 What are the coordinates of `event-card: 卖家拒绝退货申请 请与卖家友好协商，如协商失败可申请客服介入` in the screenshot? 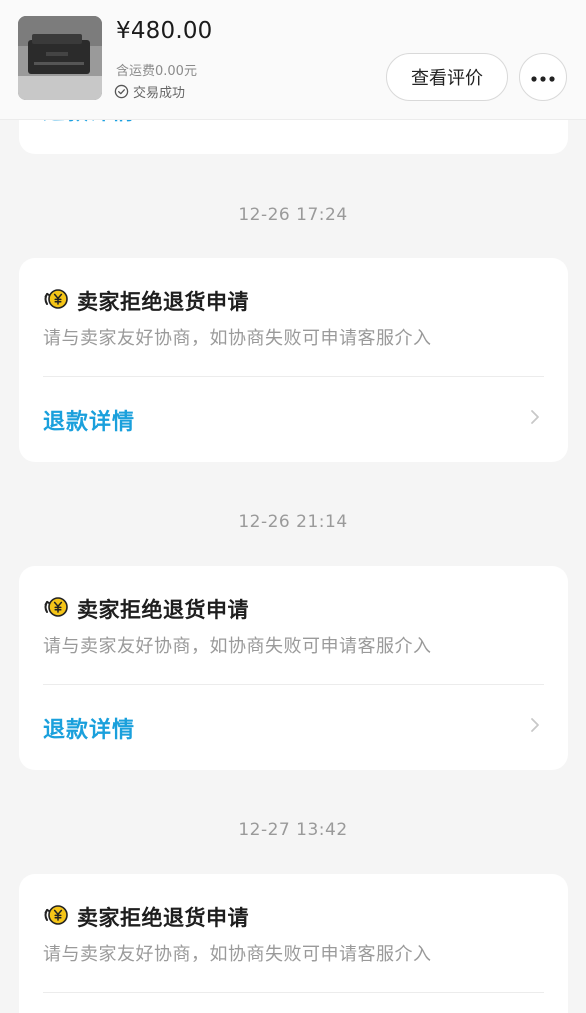 It's located at (293, 943).